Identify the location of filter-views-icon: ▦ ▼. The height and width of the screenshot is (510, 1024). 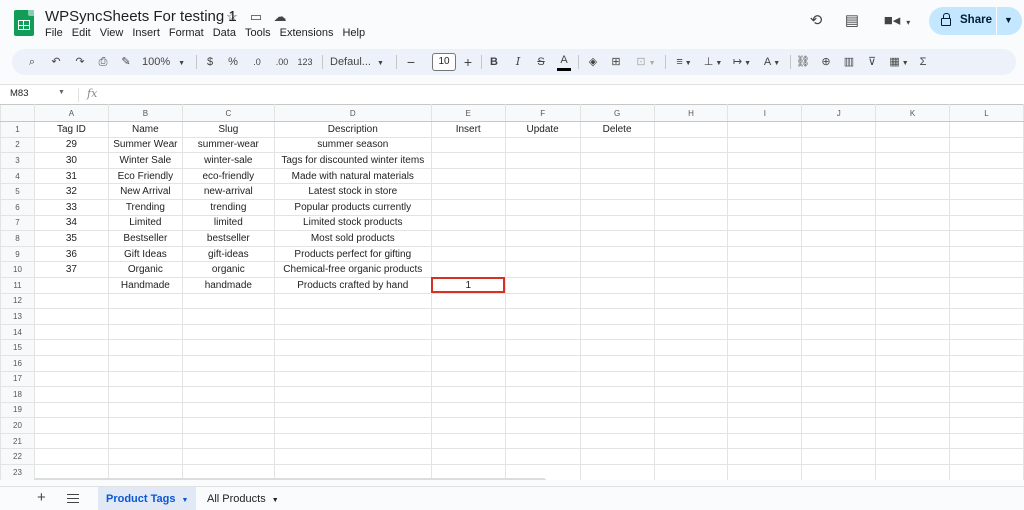
(899, 62).